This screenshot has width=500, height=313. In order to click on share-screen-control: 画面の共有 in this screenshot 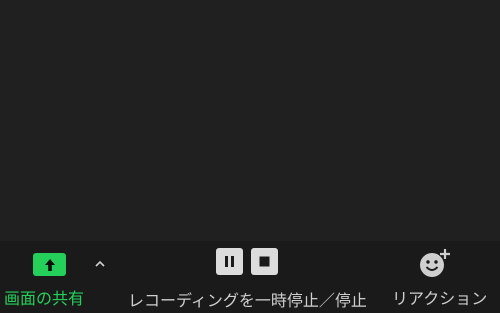, I will do `click(55, 277)`.